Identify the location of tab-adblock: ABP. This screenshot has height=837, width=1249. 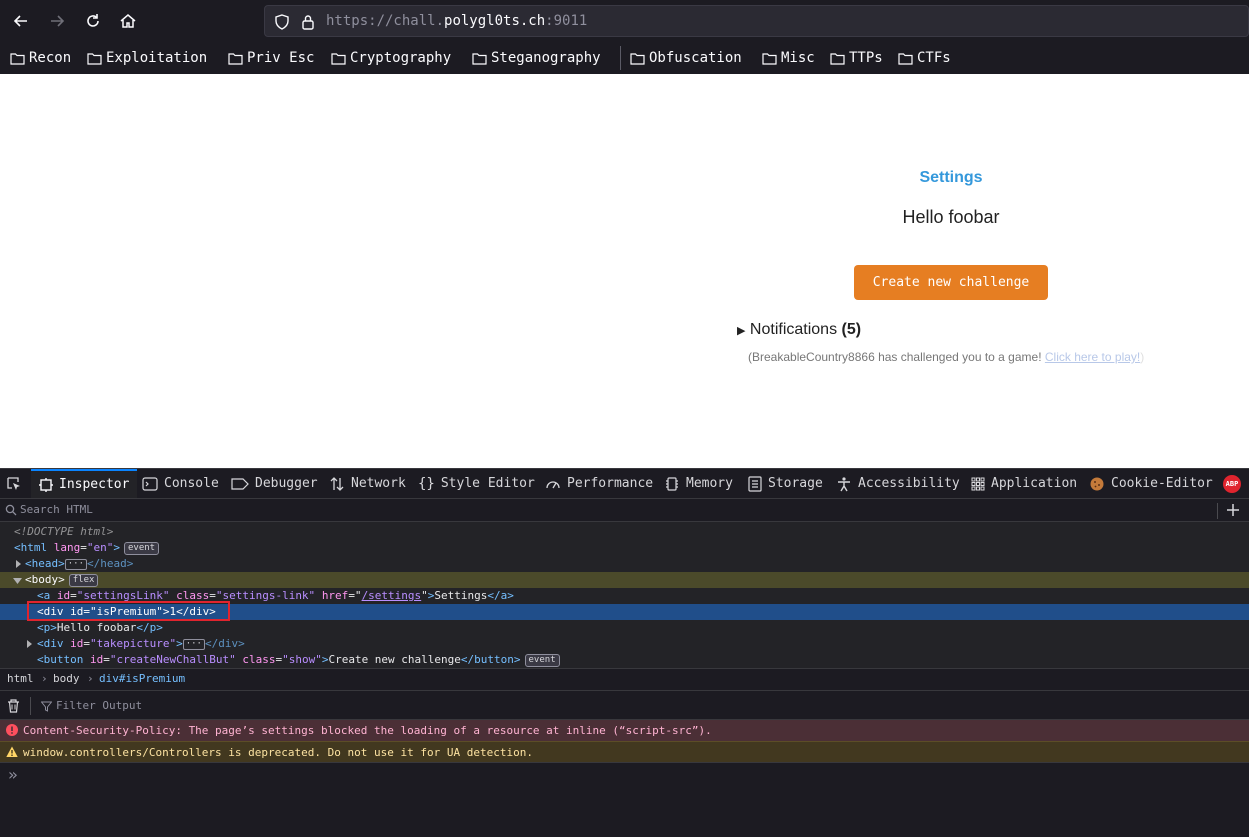
(1235, 483).